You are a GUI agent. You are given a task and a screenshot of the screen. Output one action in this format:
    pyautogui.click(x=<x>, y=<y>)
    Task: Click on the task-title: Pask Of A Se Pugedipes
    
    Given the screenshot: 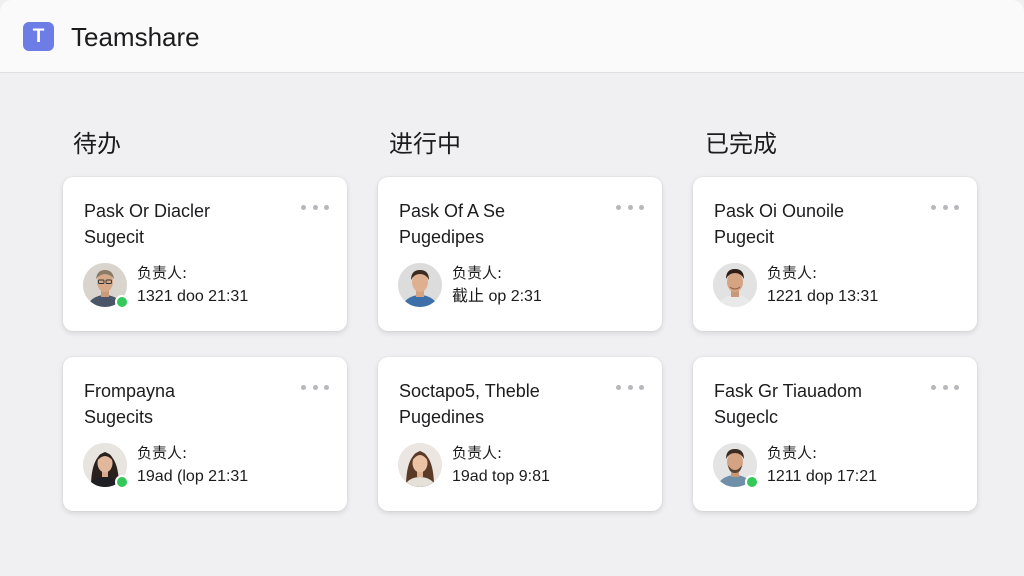 What is the action you would take?
    pyautogui.click(x=452, y=224)
    